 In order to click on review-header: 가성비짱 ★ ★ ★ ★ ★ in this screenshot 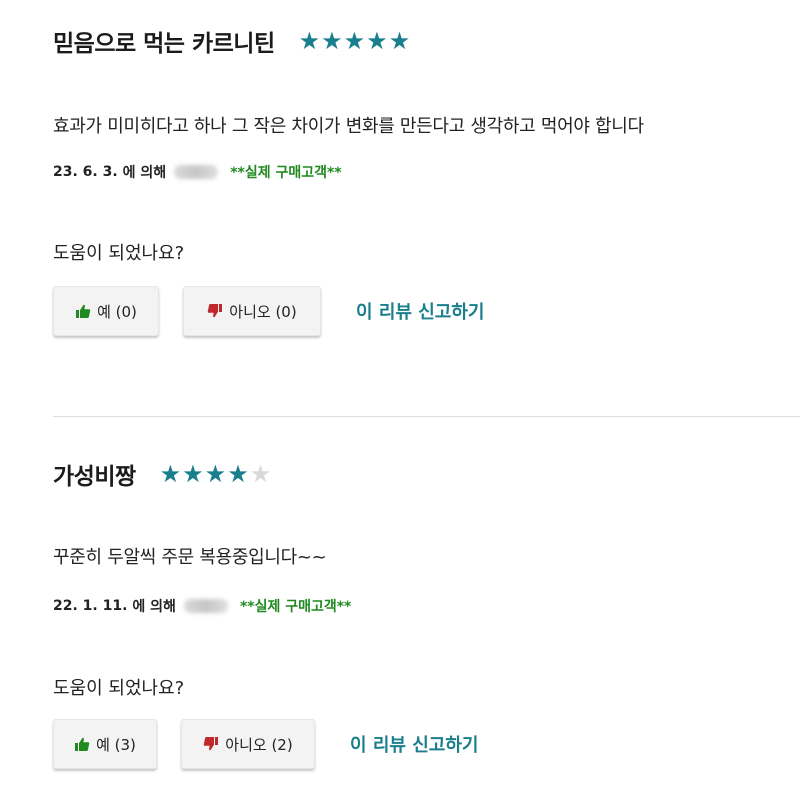, I will do `click(162, 474)`.